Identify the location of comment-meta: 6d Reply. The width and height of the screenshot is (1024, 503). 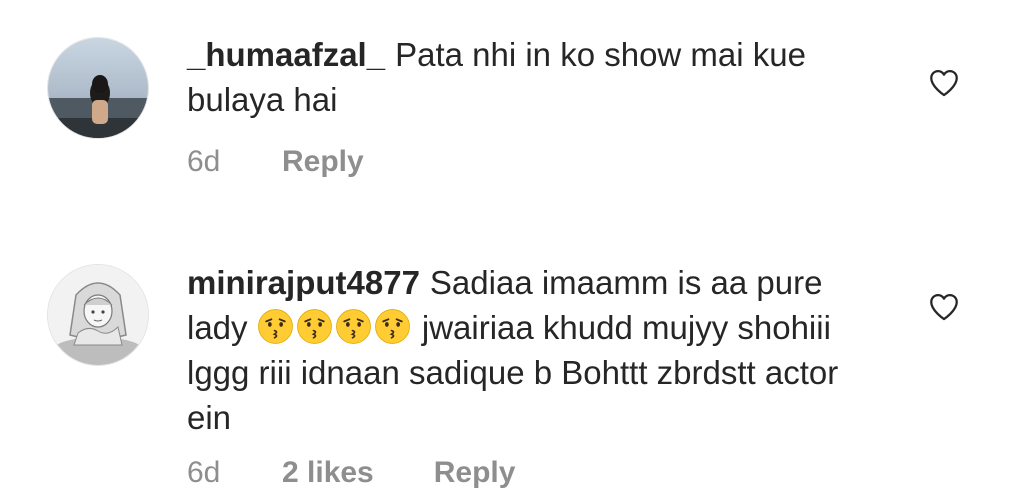
(275, 162).